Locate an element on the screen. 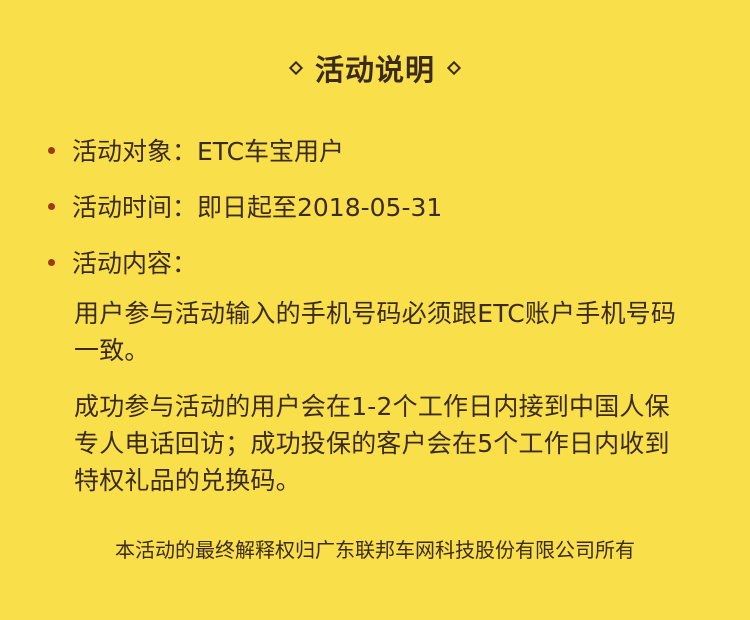  section-title: 活动说明 is located at coordinates (375, 68).